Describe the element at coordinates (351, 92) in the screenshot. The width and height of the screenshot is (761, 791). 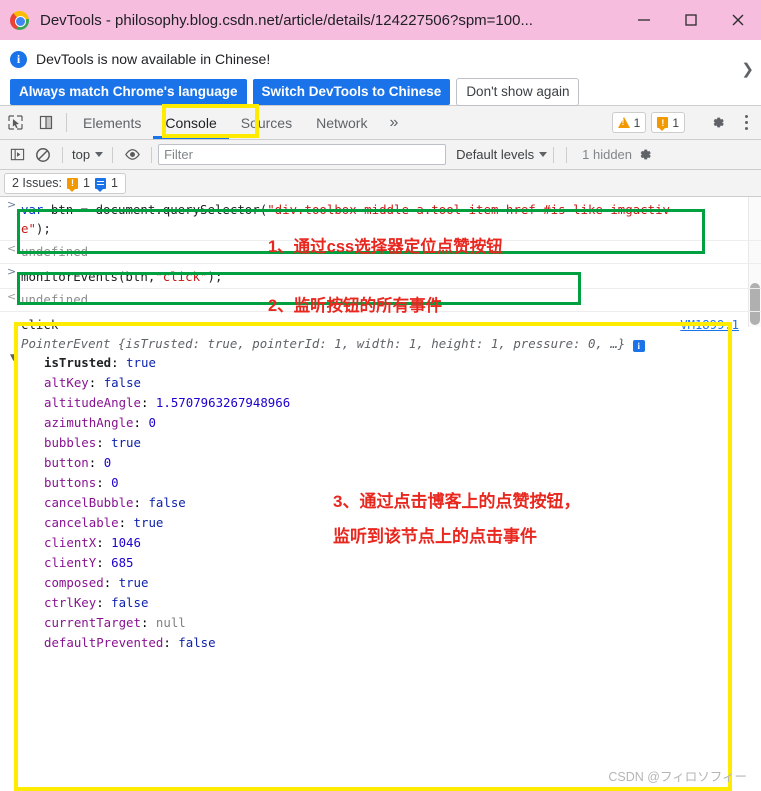
I see `switch-devtools-to-chinese-button: Switch DevTools to Chinese` at that location.